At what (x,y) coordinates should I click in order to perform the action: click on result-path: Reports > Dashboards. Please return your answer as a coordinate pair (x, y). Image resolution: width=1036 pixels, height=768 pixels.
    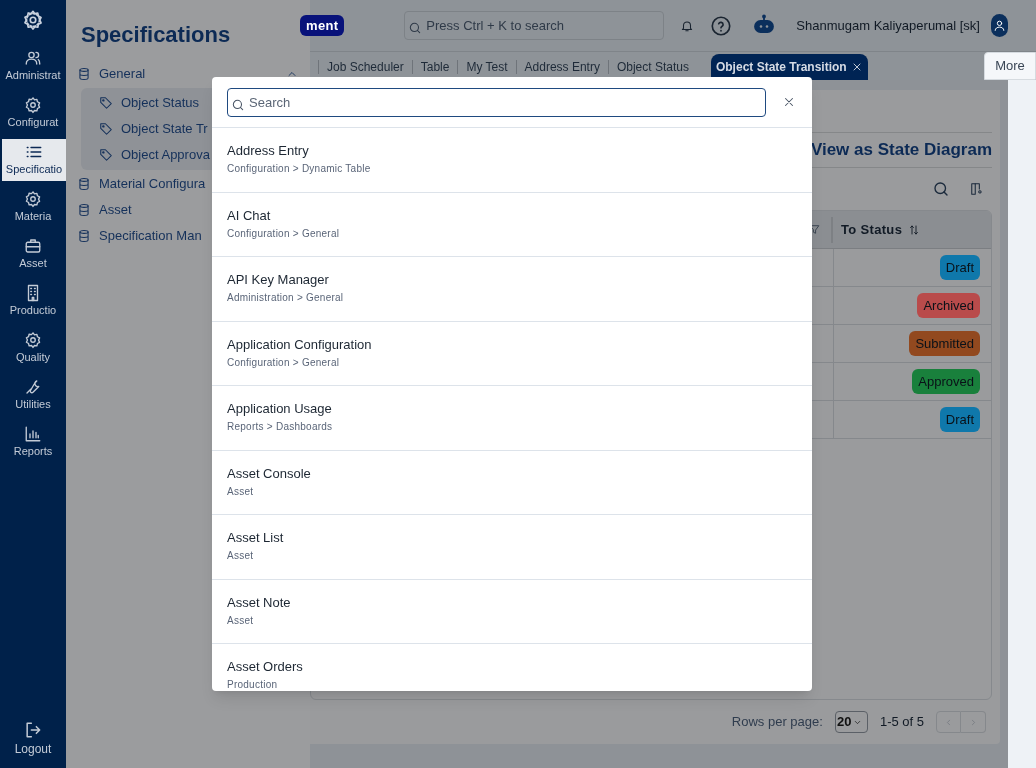
    Looking at the image, I should click on (280, 427).